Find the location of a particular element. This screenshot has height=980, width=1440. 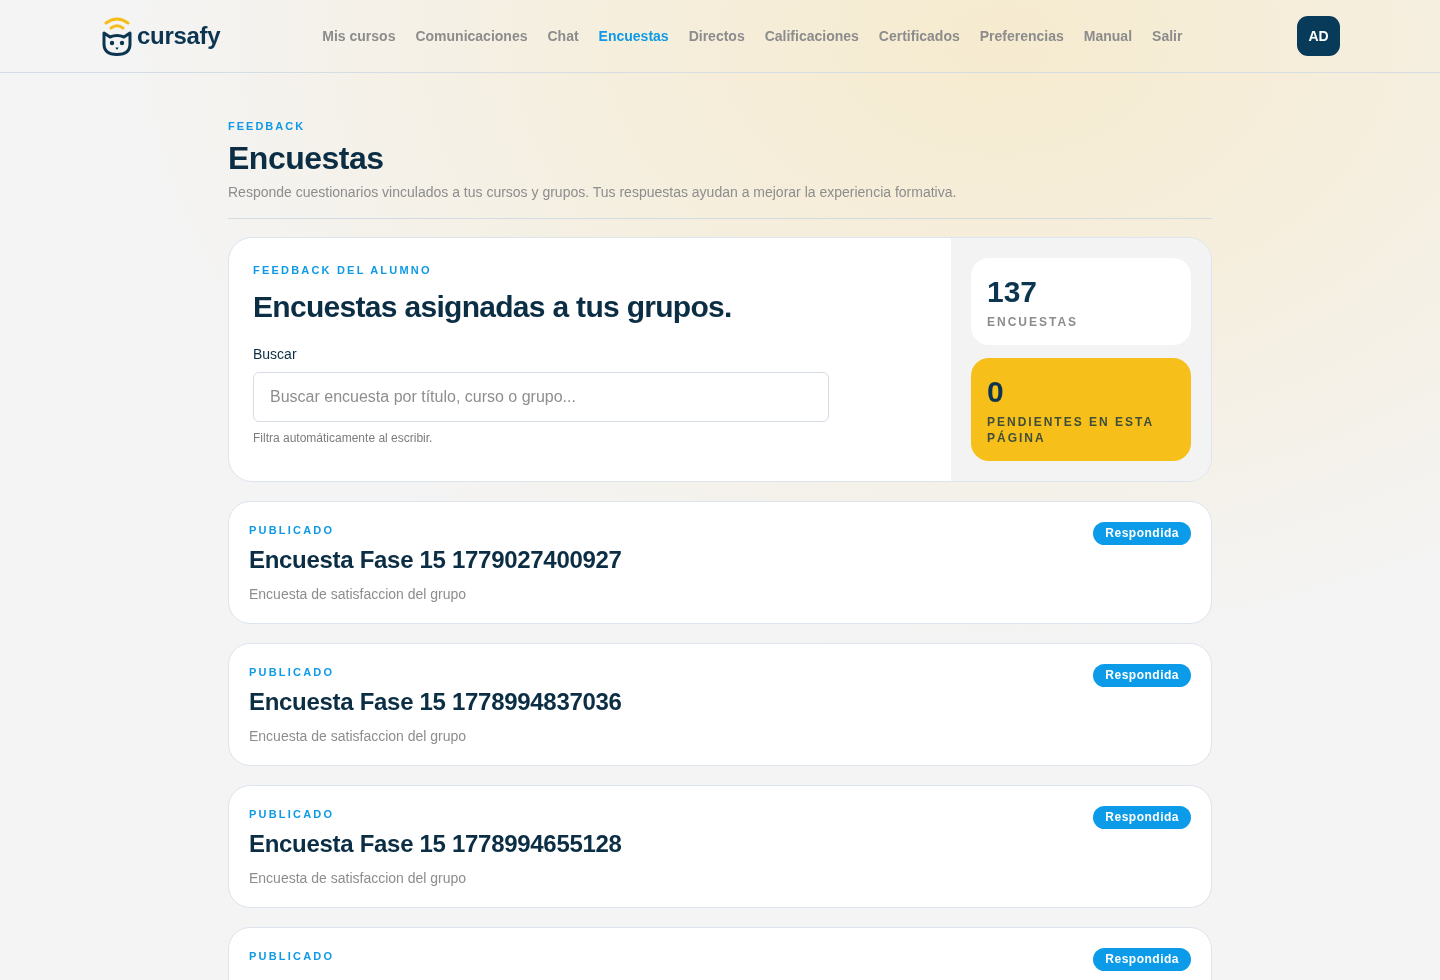

nav-link: Calificaciones is located at coordinates (811, 36).